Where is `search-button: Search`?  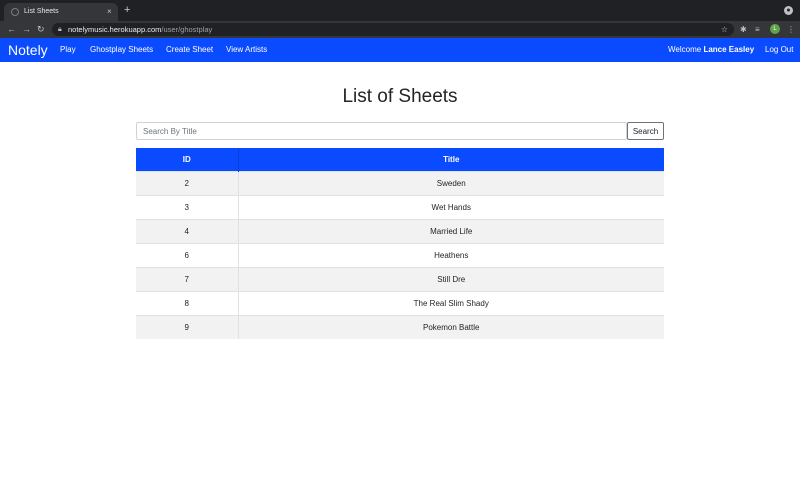
search-button: Search is located at coordinates (645, 131).